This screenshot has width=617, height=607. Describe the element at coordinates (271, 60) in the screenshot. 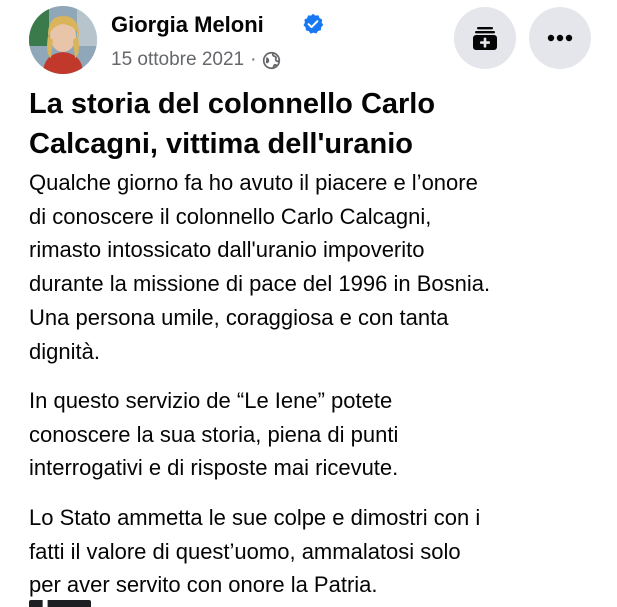

I see `globe-icon` at that location.